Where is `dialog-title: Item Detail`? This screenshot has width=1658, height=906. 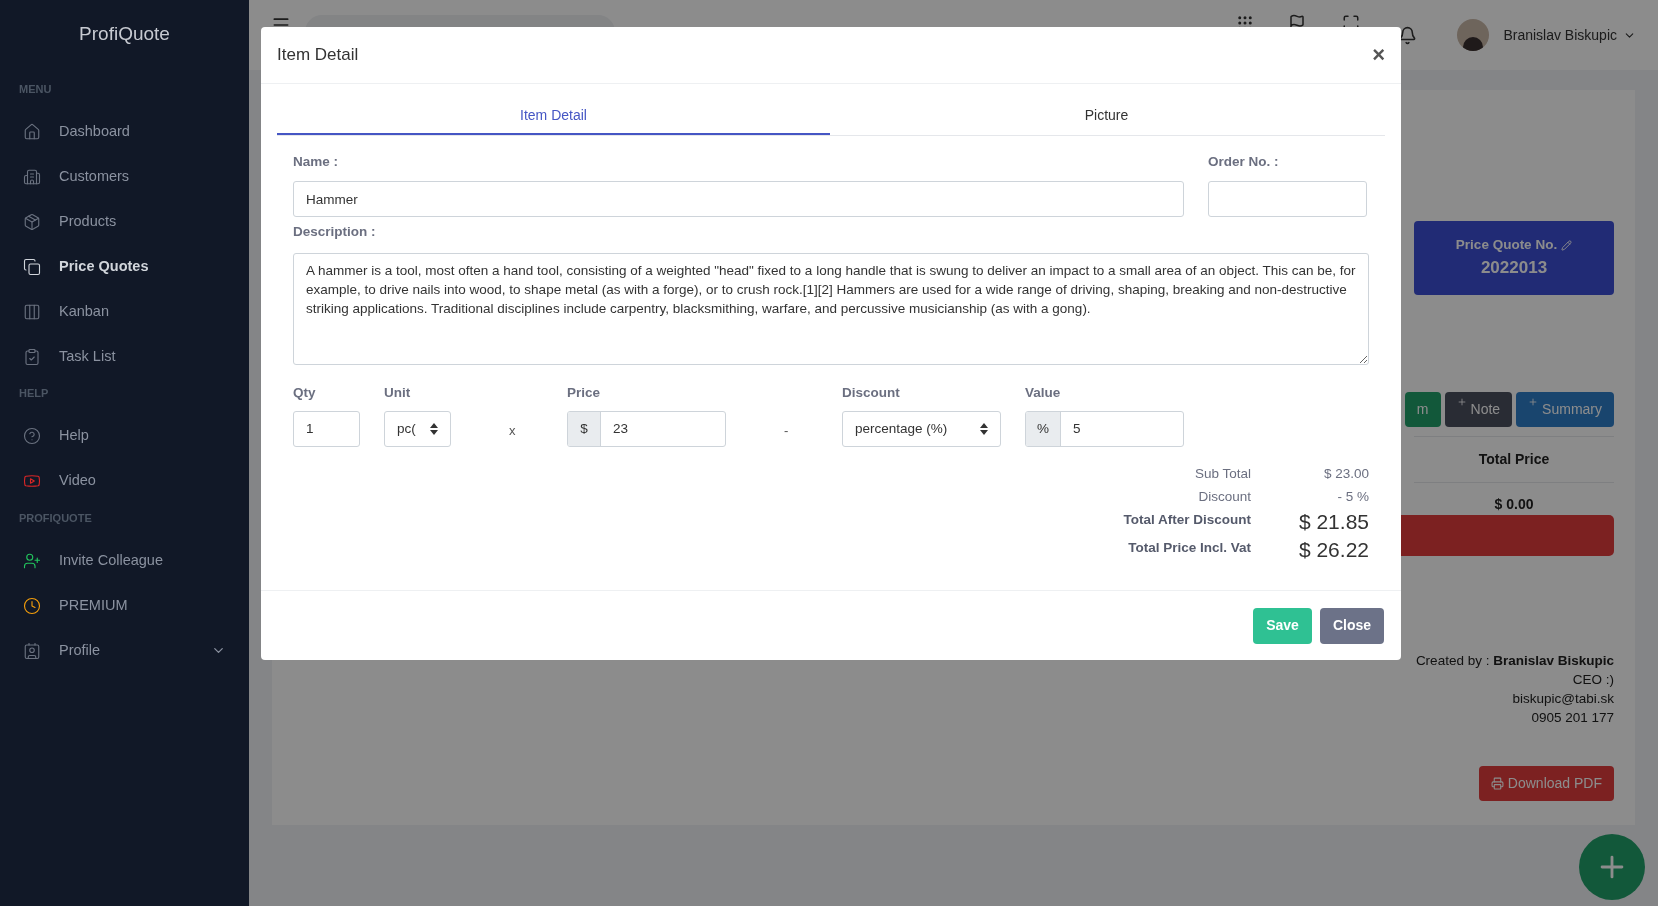 dialog-title: Item Detail is located at coordinates (318, 55).